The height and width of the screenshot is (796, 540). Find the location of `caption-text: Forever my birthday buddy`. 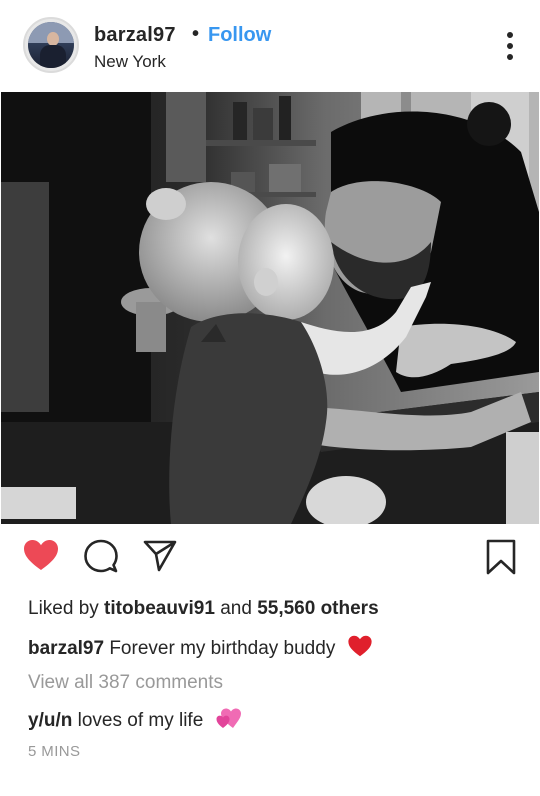

caption-text: Forever my birthday buddy is located at coordinates (220, 649).